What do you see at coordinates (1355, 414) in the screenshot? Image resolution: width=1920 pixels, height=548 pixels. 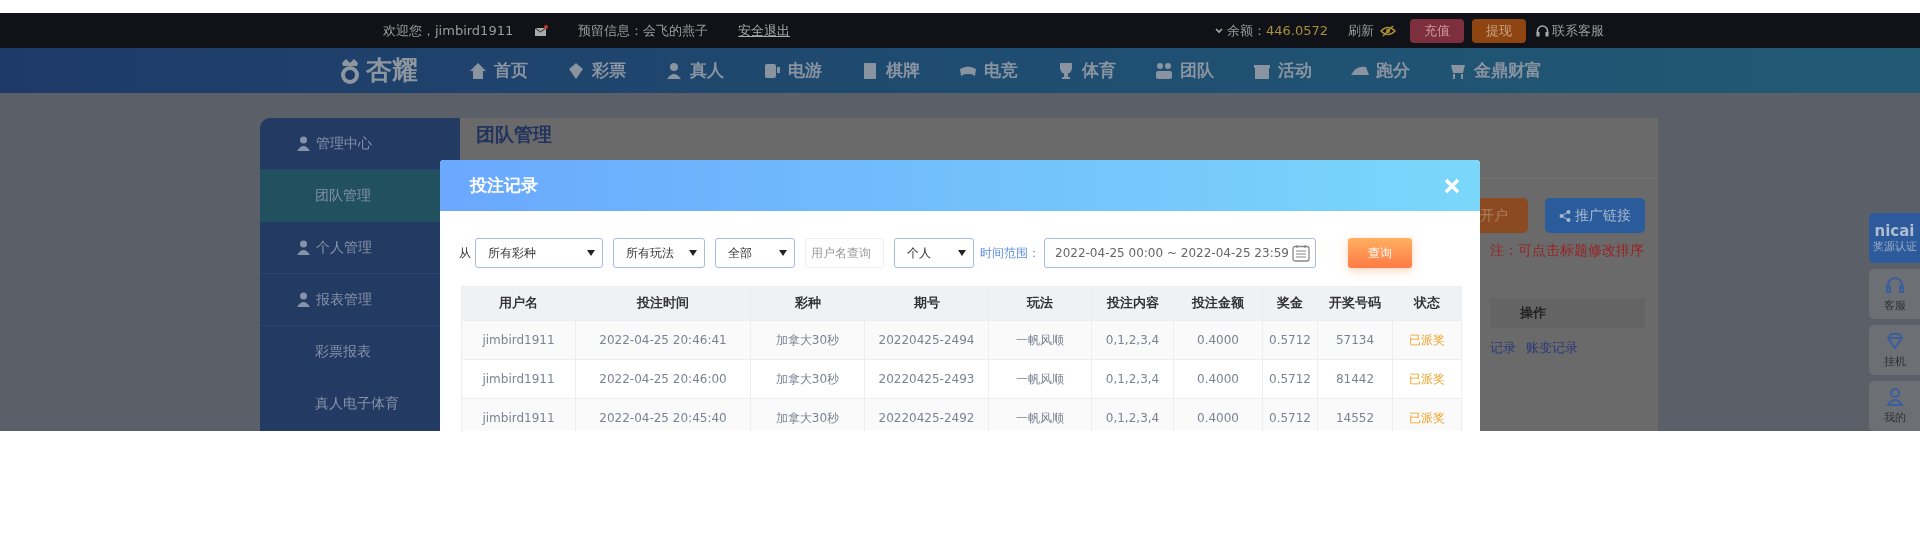 I see `table-cell: 14552` at bounding box center [1355, 414].